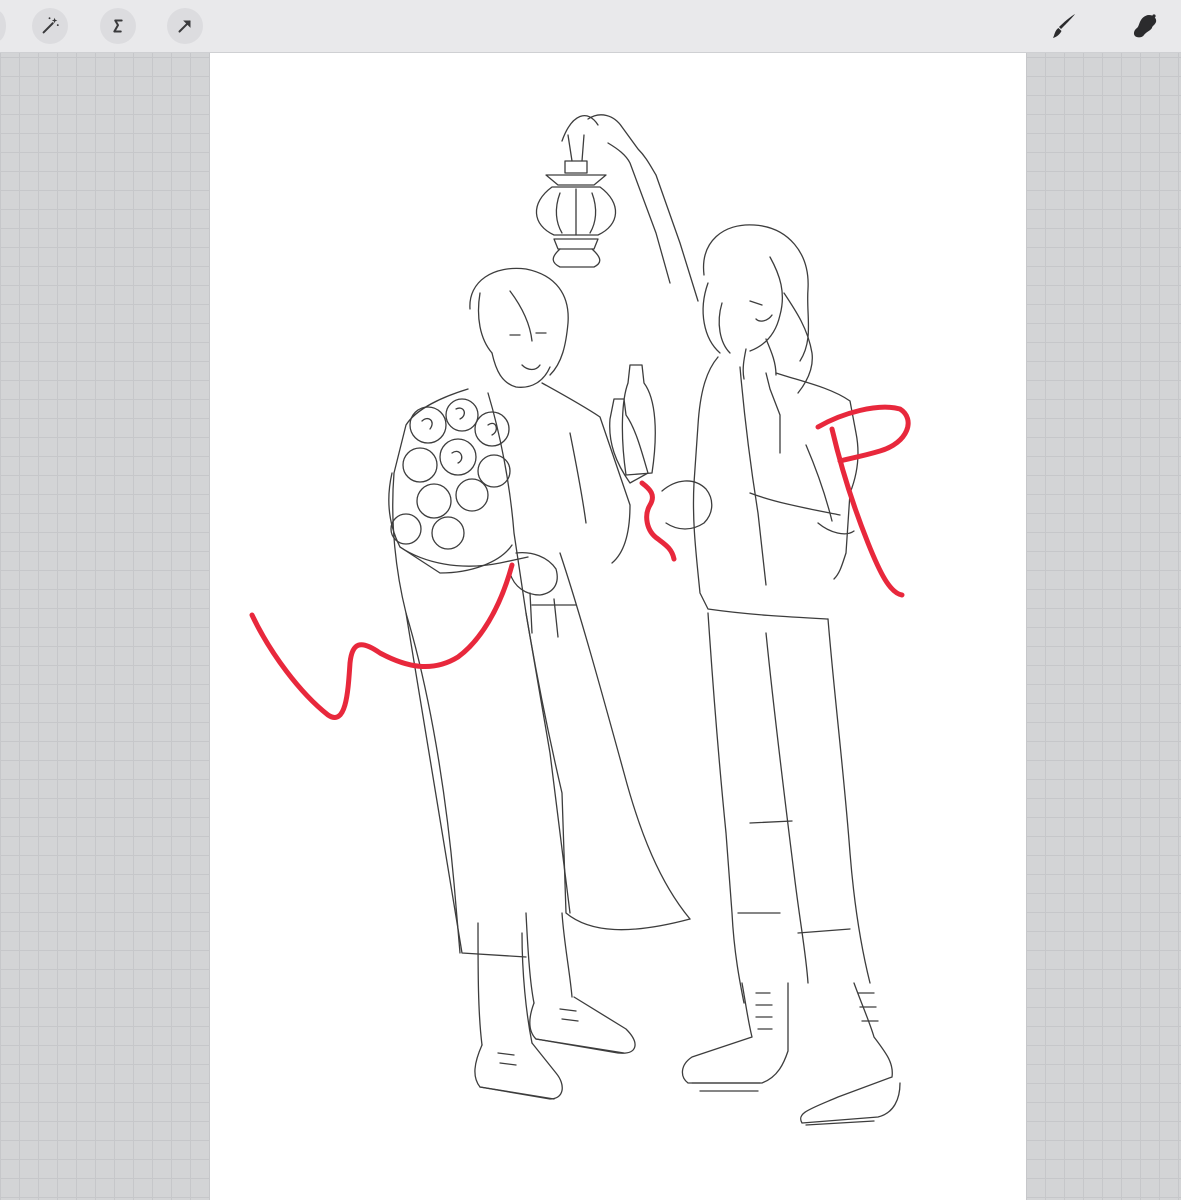 This screenshot has height=1200, width=1181. I want to click on annotation-letter-i, so click(658, 521).